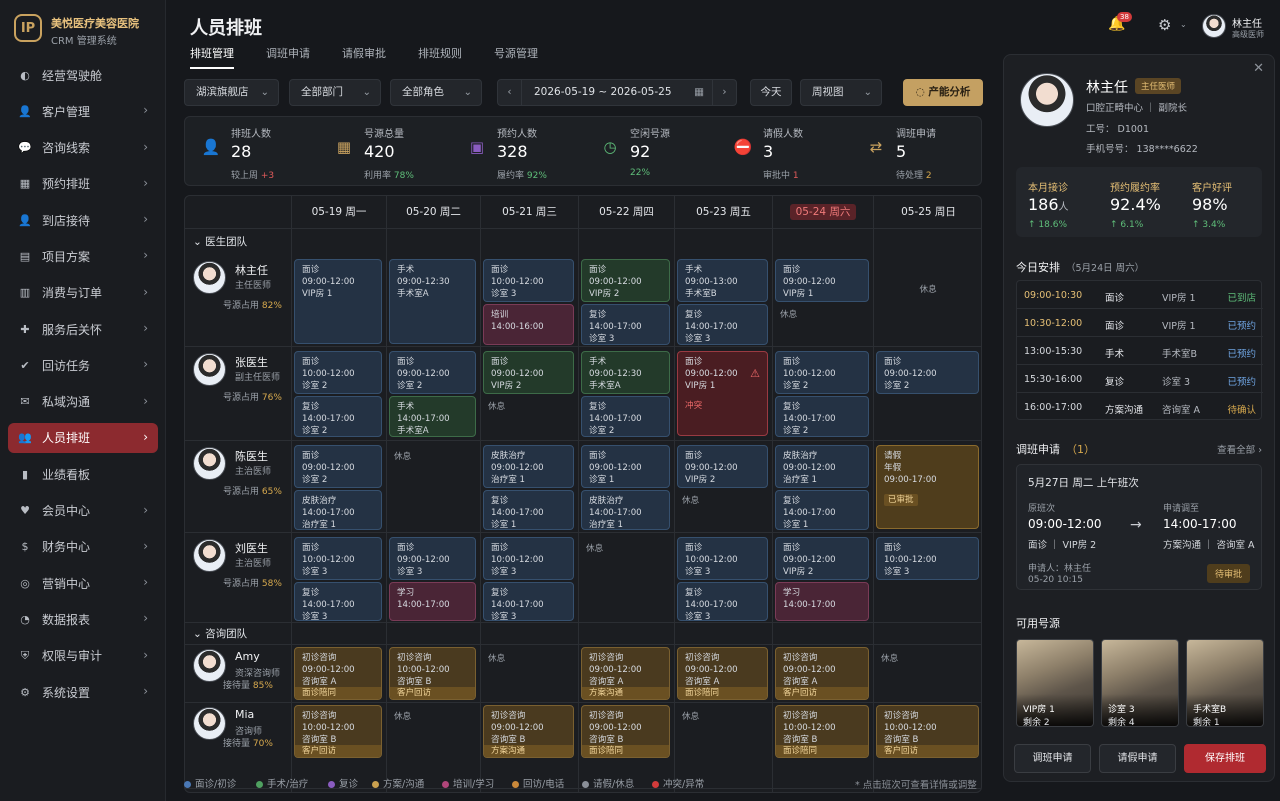  What do you see at coordinates (338, 301) in the screenshot?
I see `shift-block: 面诊 09:00-12:00 VIP房 1` at bounding box center [338, 301].